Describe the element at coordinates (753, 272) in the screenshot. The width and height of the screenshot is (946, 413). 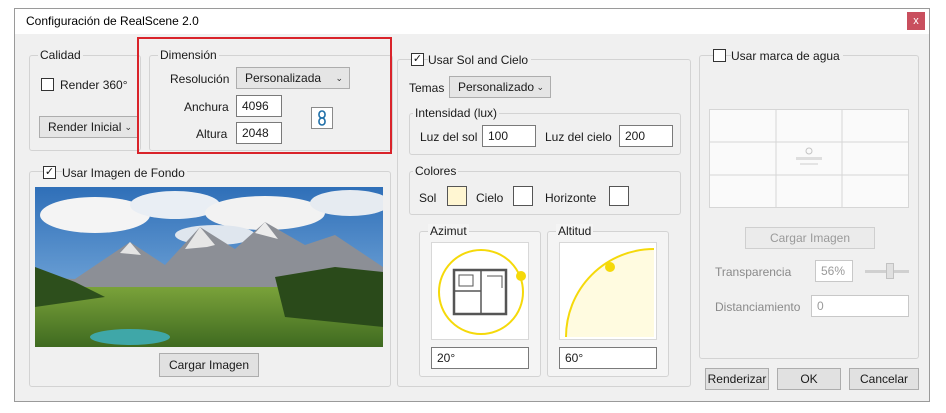
I see `transparencia-label: Transparencia` at that location.